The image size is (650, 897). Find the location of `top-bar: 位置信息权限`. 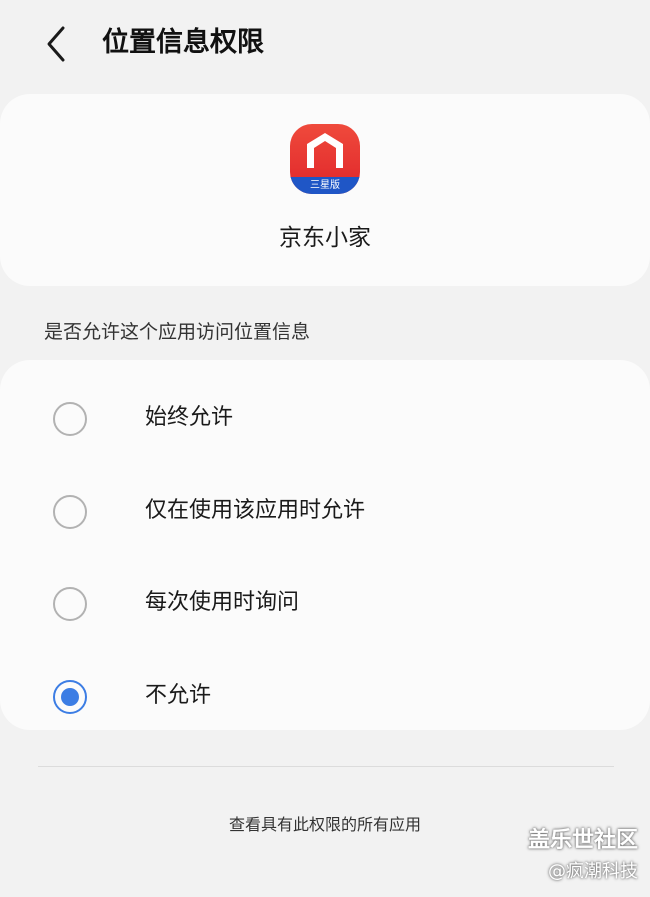

top-bar: 位置信息权限 is located at coordinates (325, 44).